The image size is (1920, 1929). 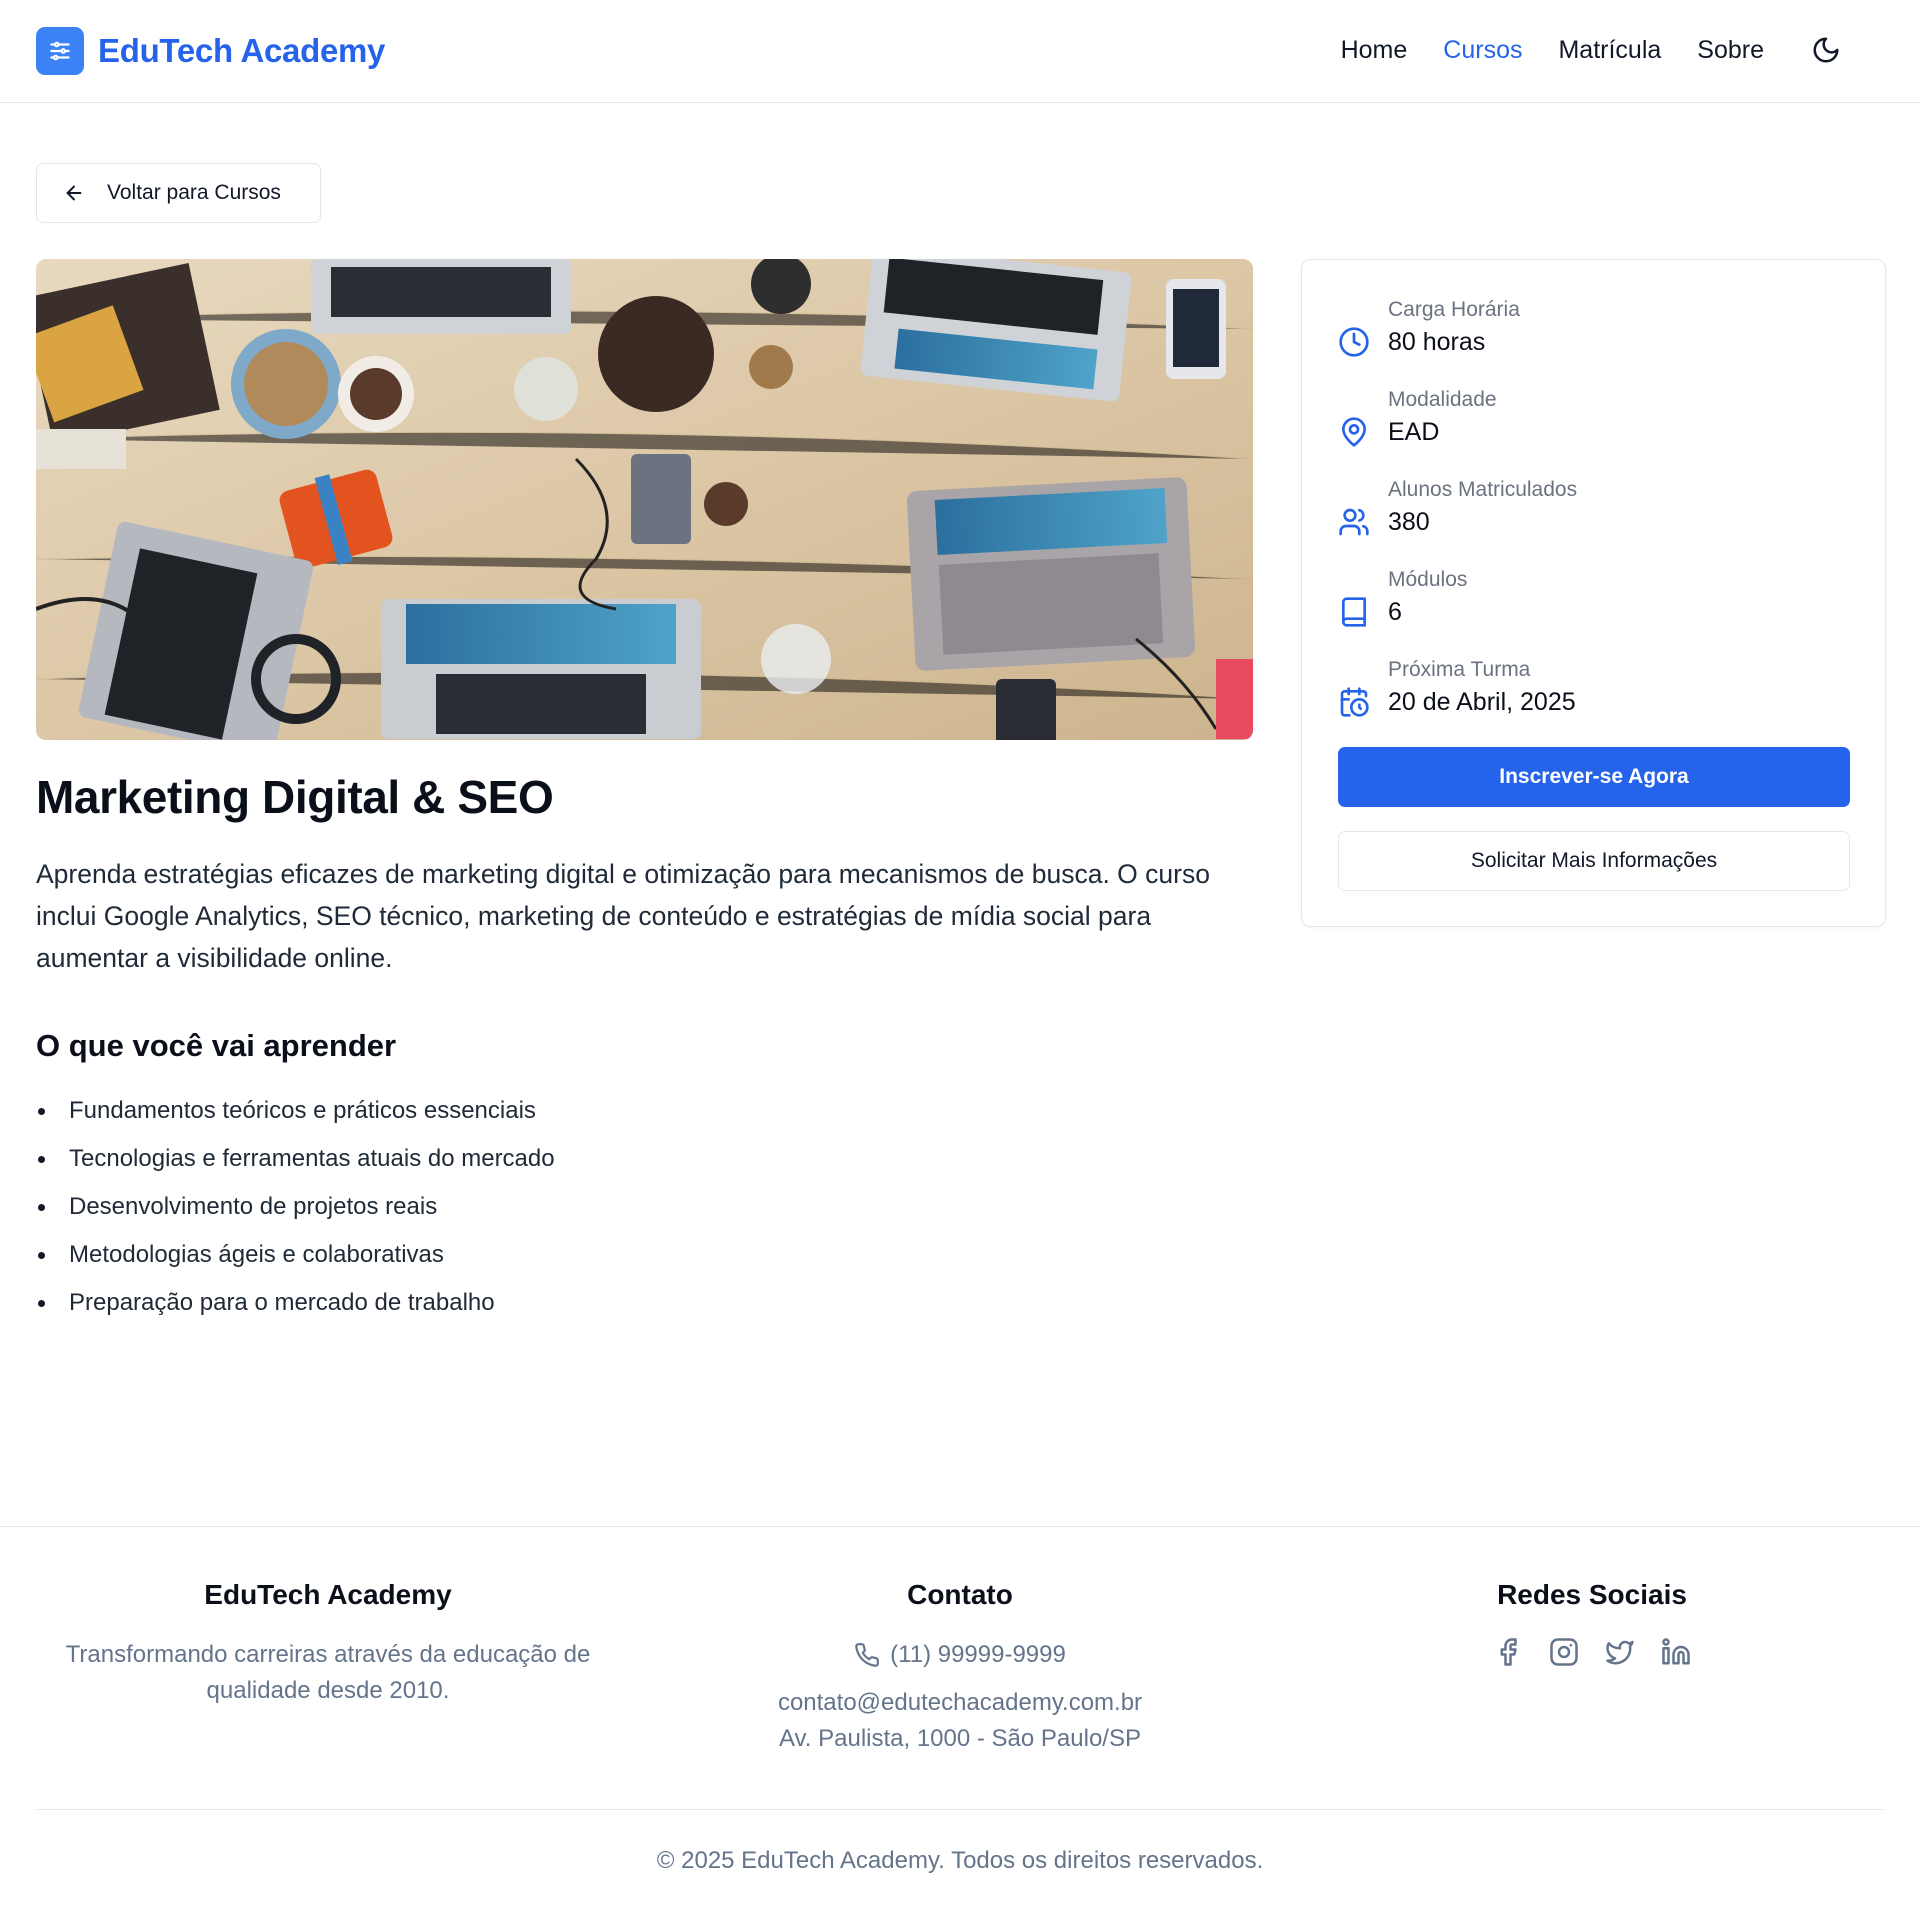 What do you see at coordinates (1508, 1652) in the screenshot?
I see `facebook-icon` at bounding box center [1508, 1652].